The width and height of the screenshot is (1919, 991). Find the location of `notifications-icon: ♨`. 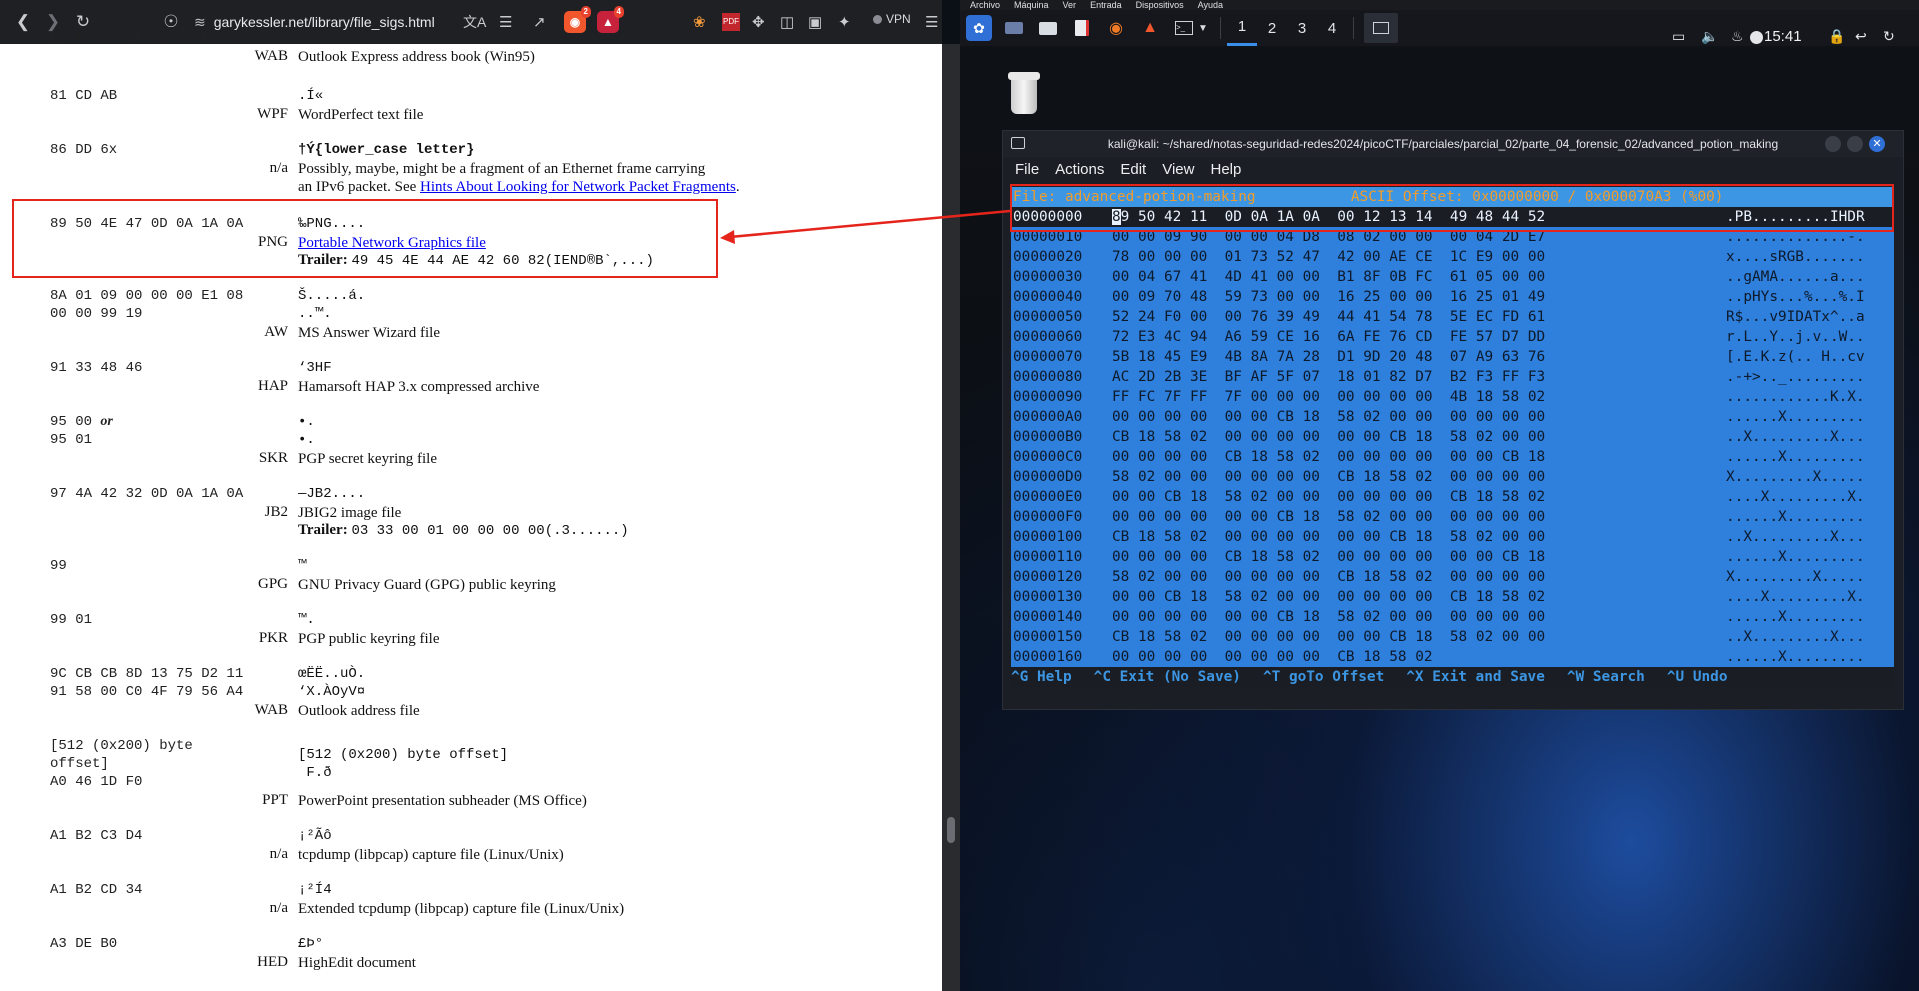

notifications-icon: ♨ is located at coordinates (1737, 36).